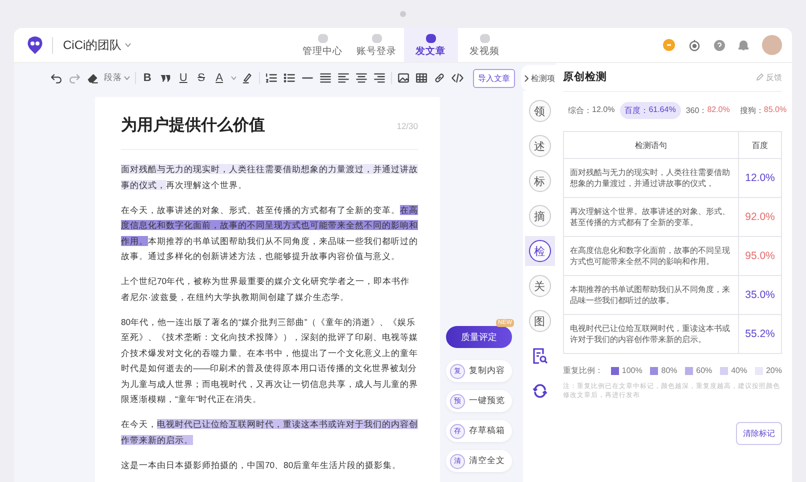  What do you see at coordinates (760, 178) in the screenshot?
I see `score-cell: 12.0%` at bounding box center [760, 178].